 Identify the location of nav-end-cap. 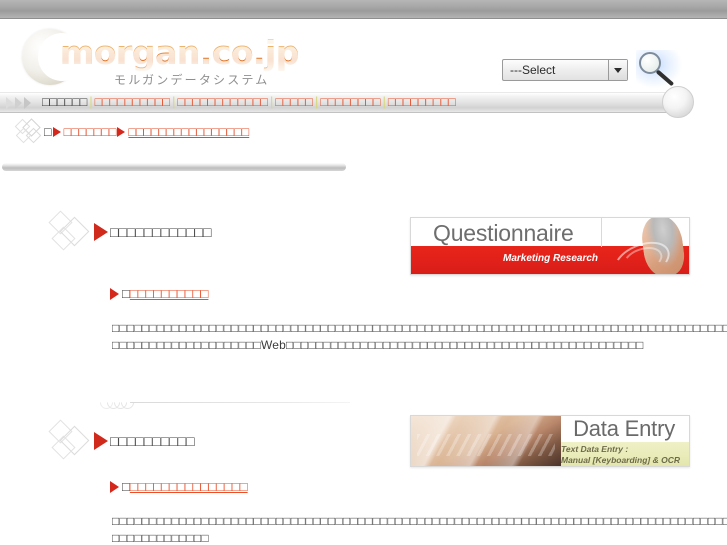
(678, 102).